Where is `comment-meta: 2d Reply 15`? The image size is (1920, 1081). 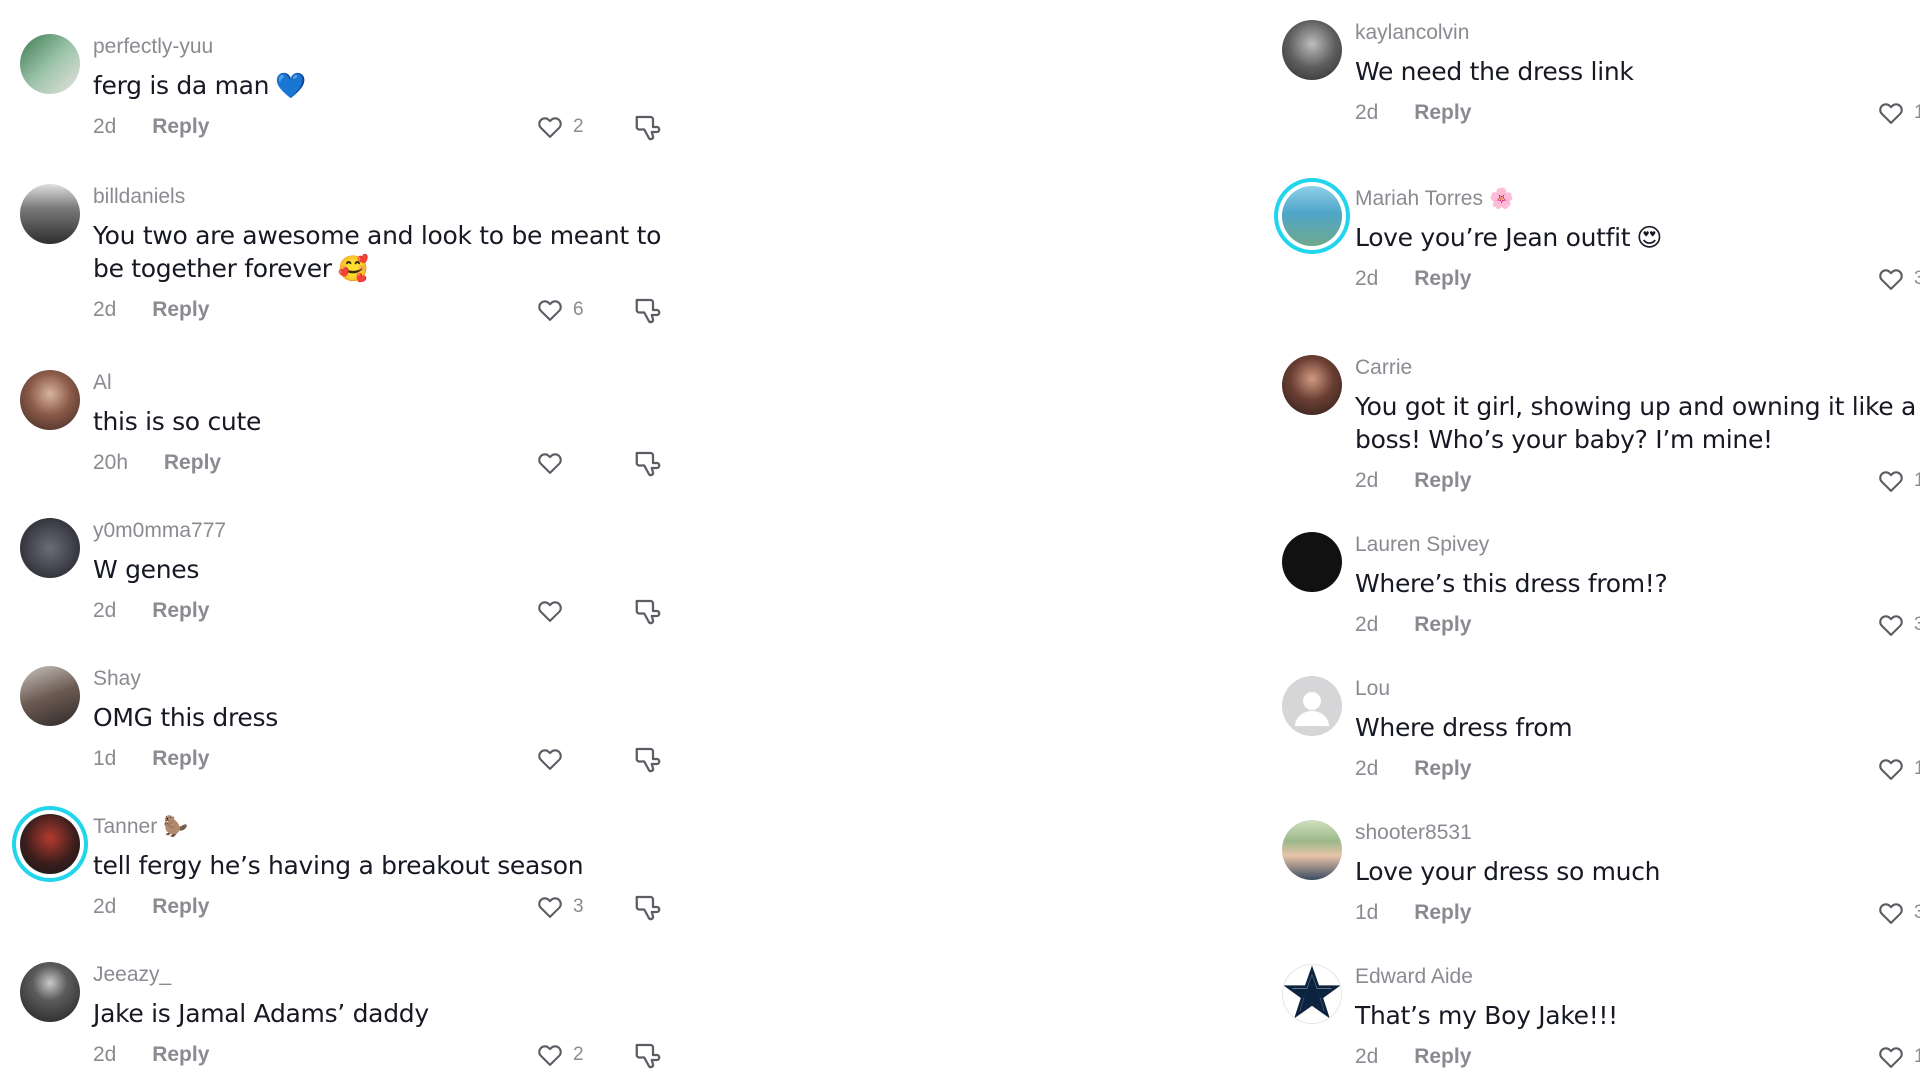
comment-meta: 2d Reply 15 is located at coordinates (1637, 1057).